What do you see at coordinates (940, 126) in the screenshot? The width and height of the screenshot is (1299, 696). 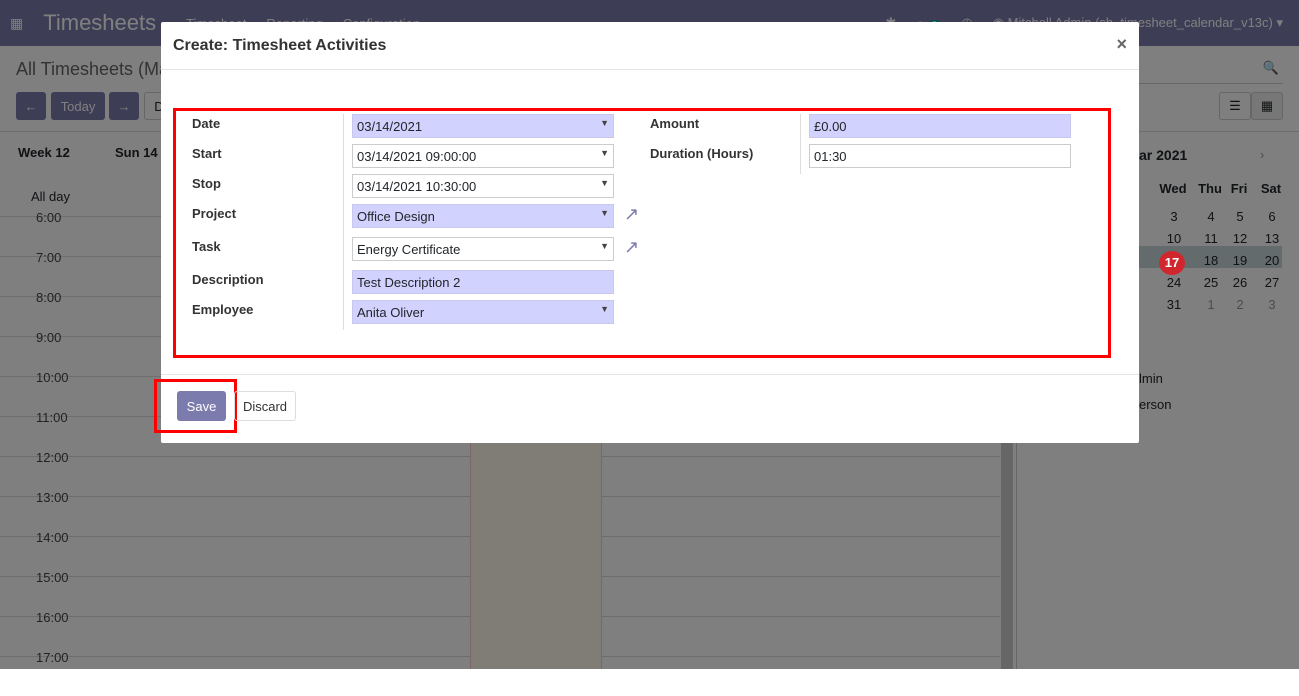 I see `amount-field: £0.00` at bounding box center [940, 126].